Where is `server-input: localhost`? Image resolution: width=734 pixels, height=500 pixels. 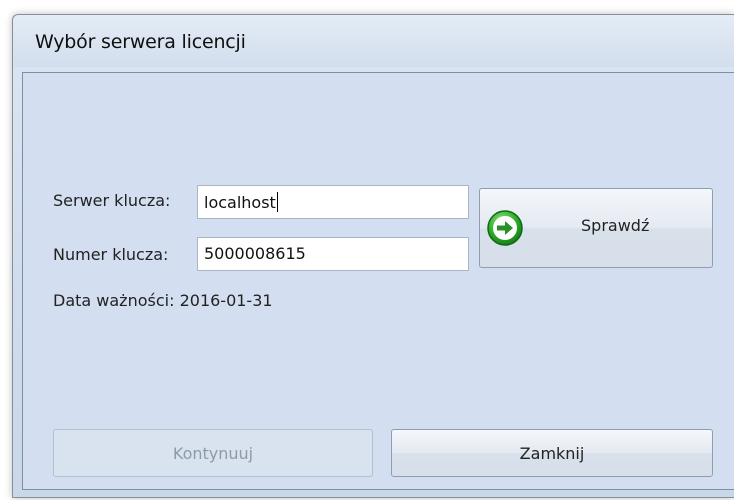
server-input: localhost is located at coordinates (333, 202).